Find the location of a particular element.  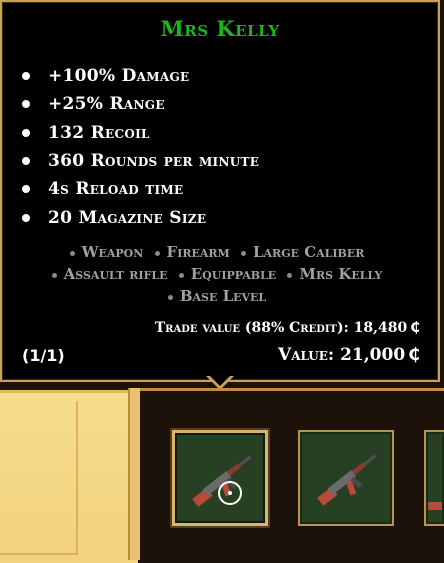

page-indicator: (1/1) is located at coordinates (43, 355).